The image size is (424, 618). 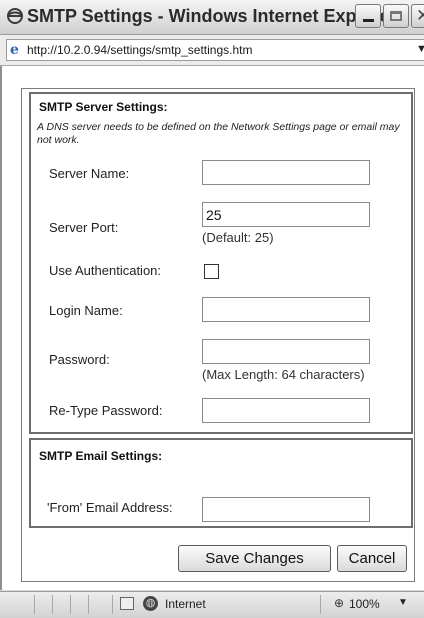 What do you see at coordinates (372, 558) in the screenshot?
I see `cancel-button: Cancel` at bounding box center [372, 558].